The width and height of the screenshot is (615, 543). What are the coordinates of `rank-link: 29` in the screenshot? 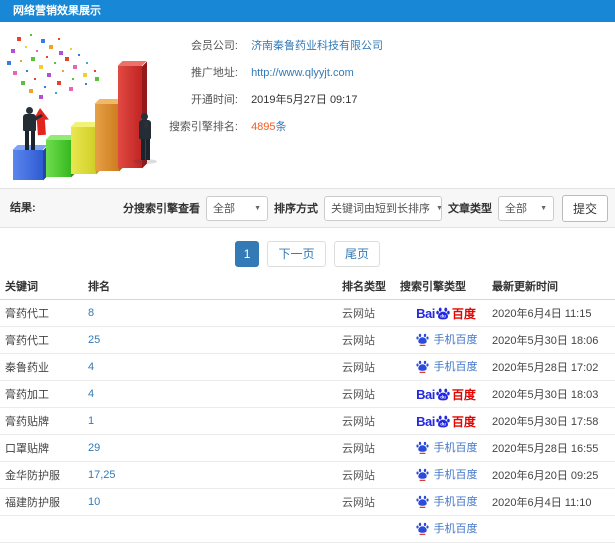 It's located at (94, 448).